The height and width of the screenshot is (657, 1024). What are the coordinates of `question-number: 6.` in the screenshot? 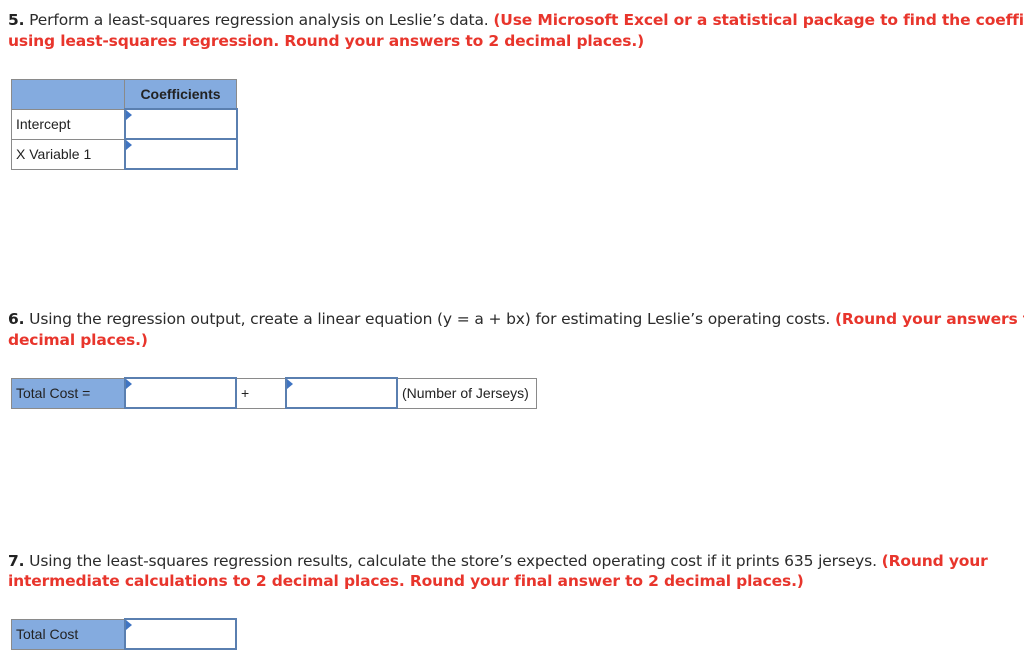 It's located at (16, 319).